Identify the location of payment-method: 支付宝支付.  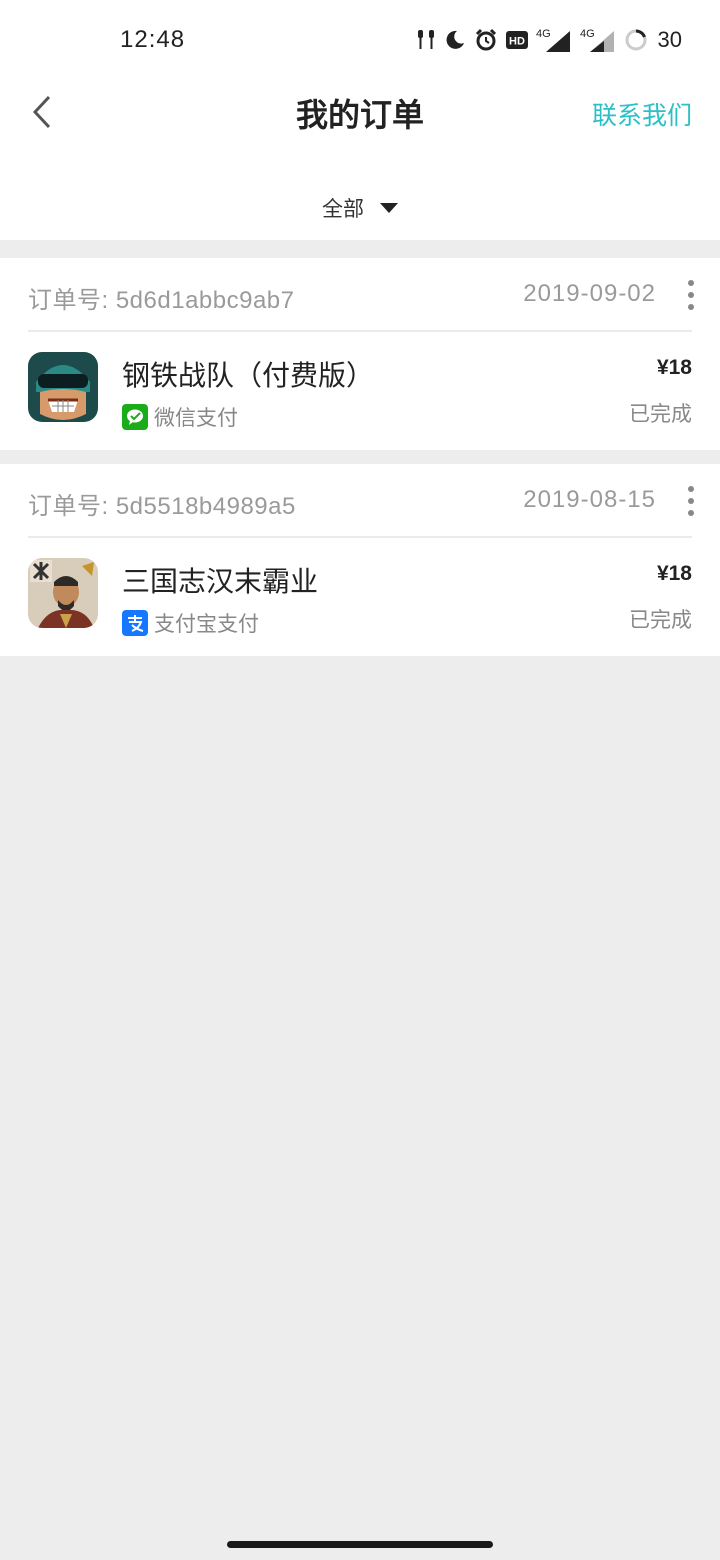
(190, 623).